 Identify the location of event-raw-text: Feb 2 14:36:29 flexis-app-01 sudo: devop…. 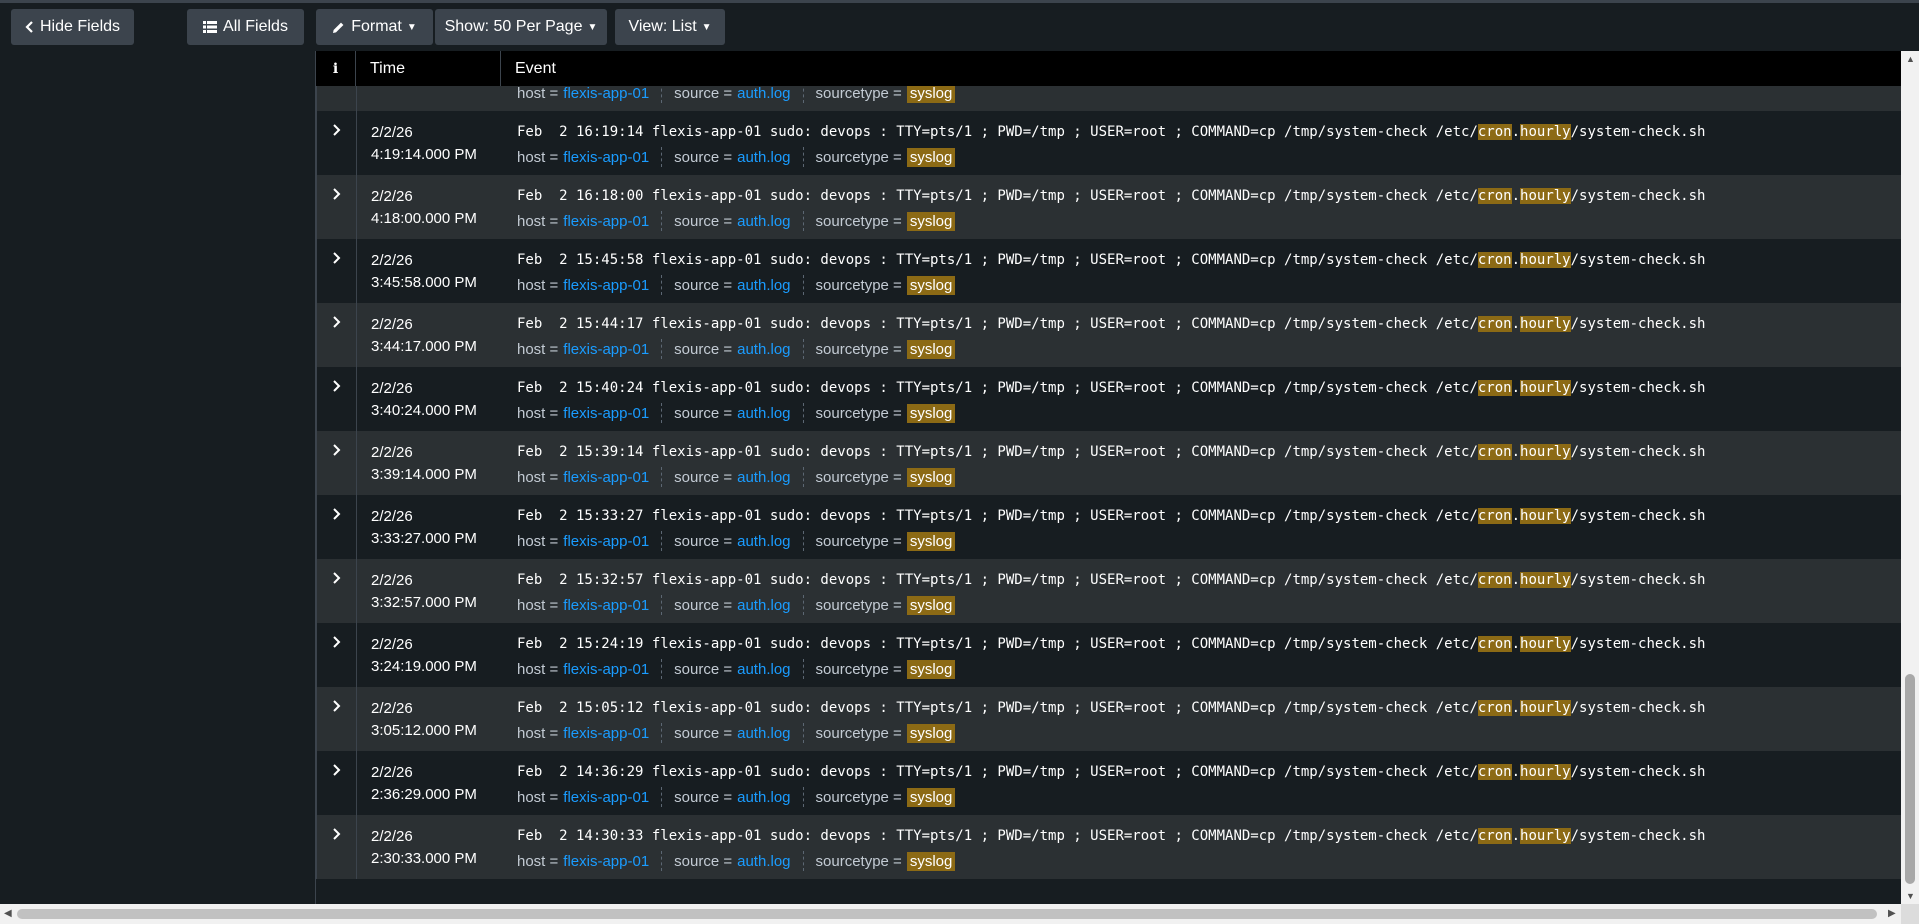
(1209, 772).